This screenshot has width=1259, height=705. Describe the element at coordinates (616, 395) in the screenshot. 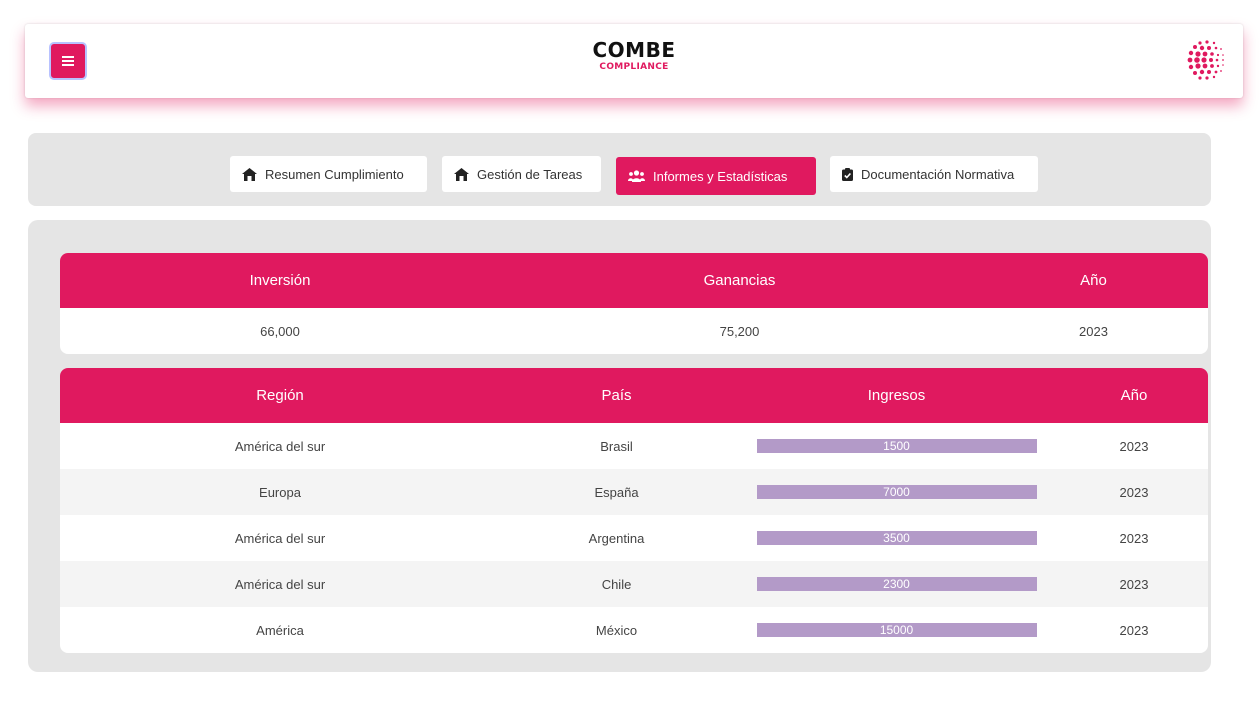

I see `column-header-pais: País` at that location.